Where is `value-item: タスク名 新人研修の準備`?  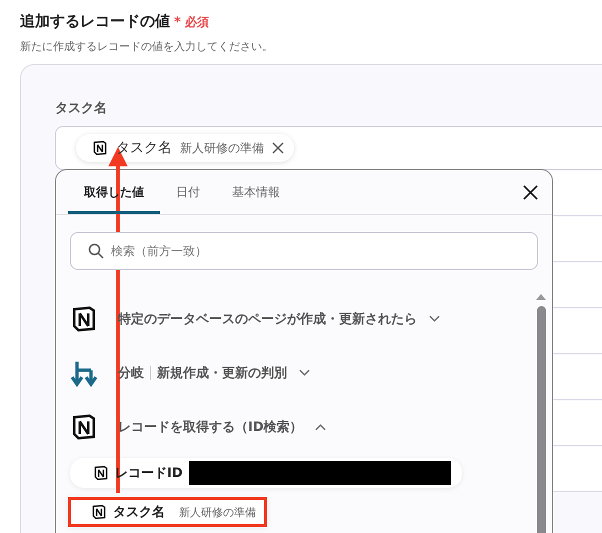
value-item: タスク名 新人研修の準備 is located at coordinates (167, 512).